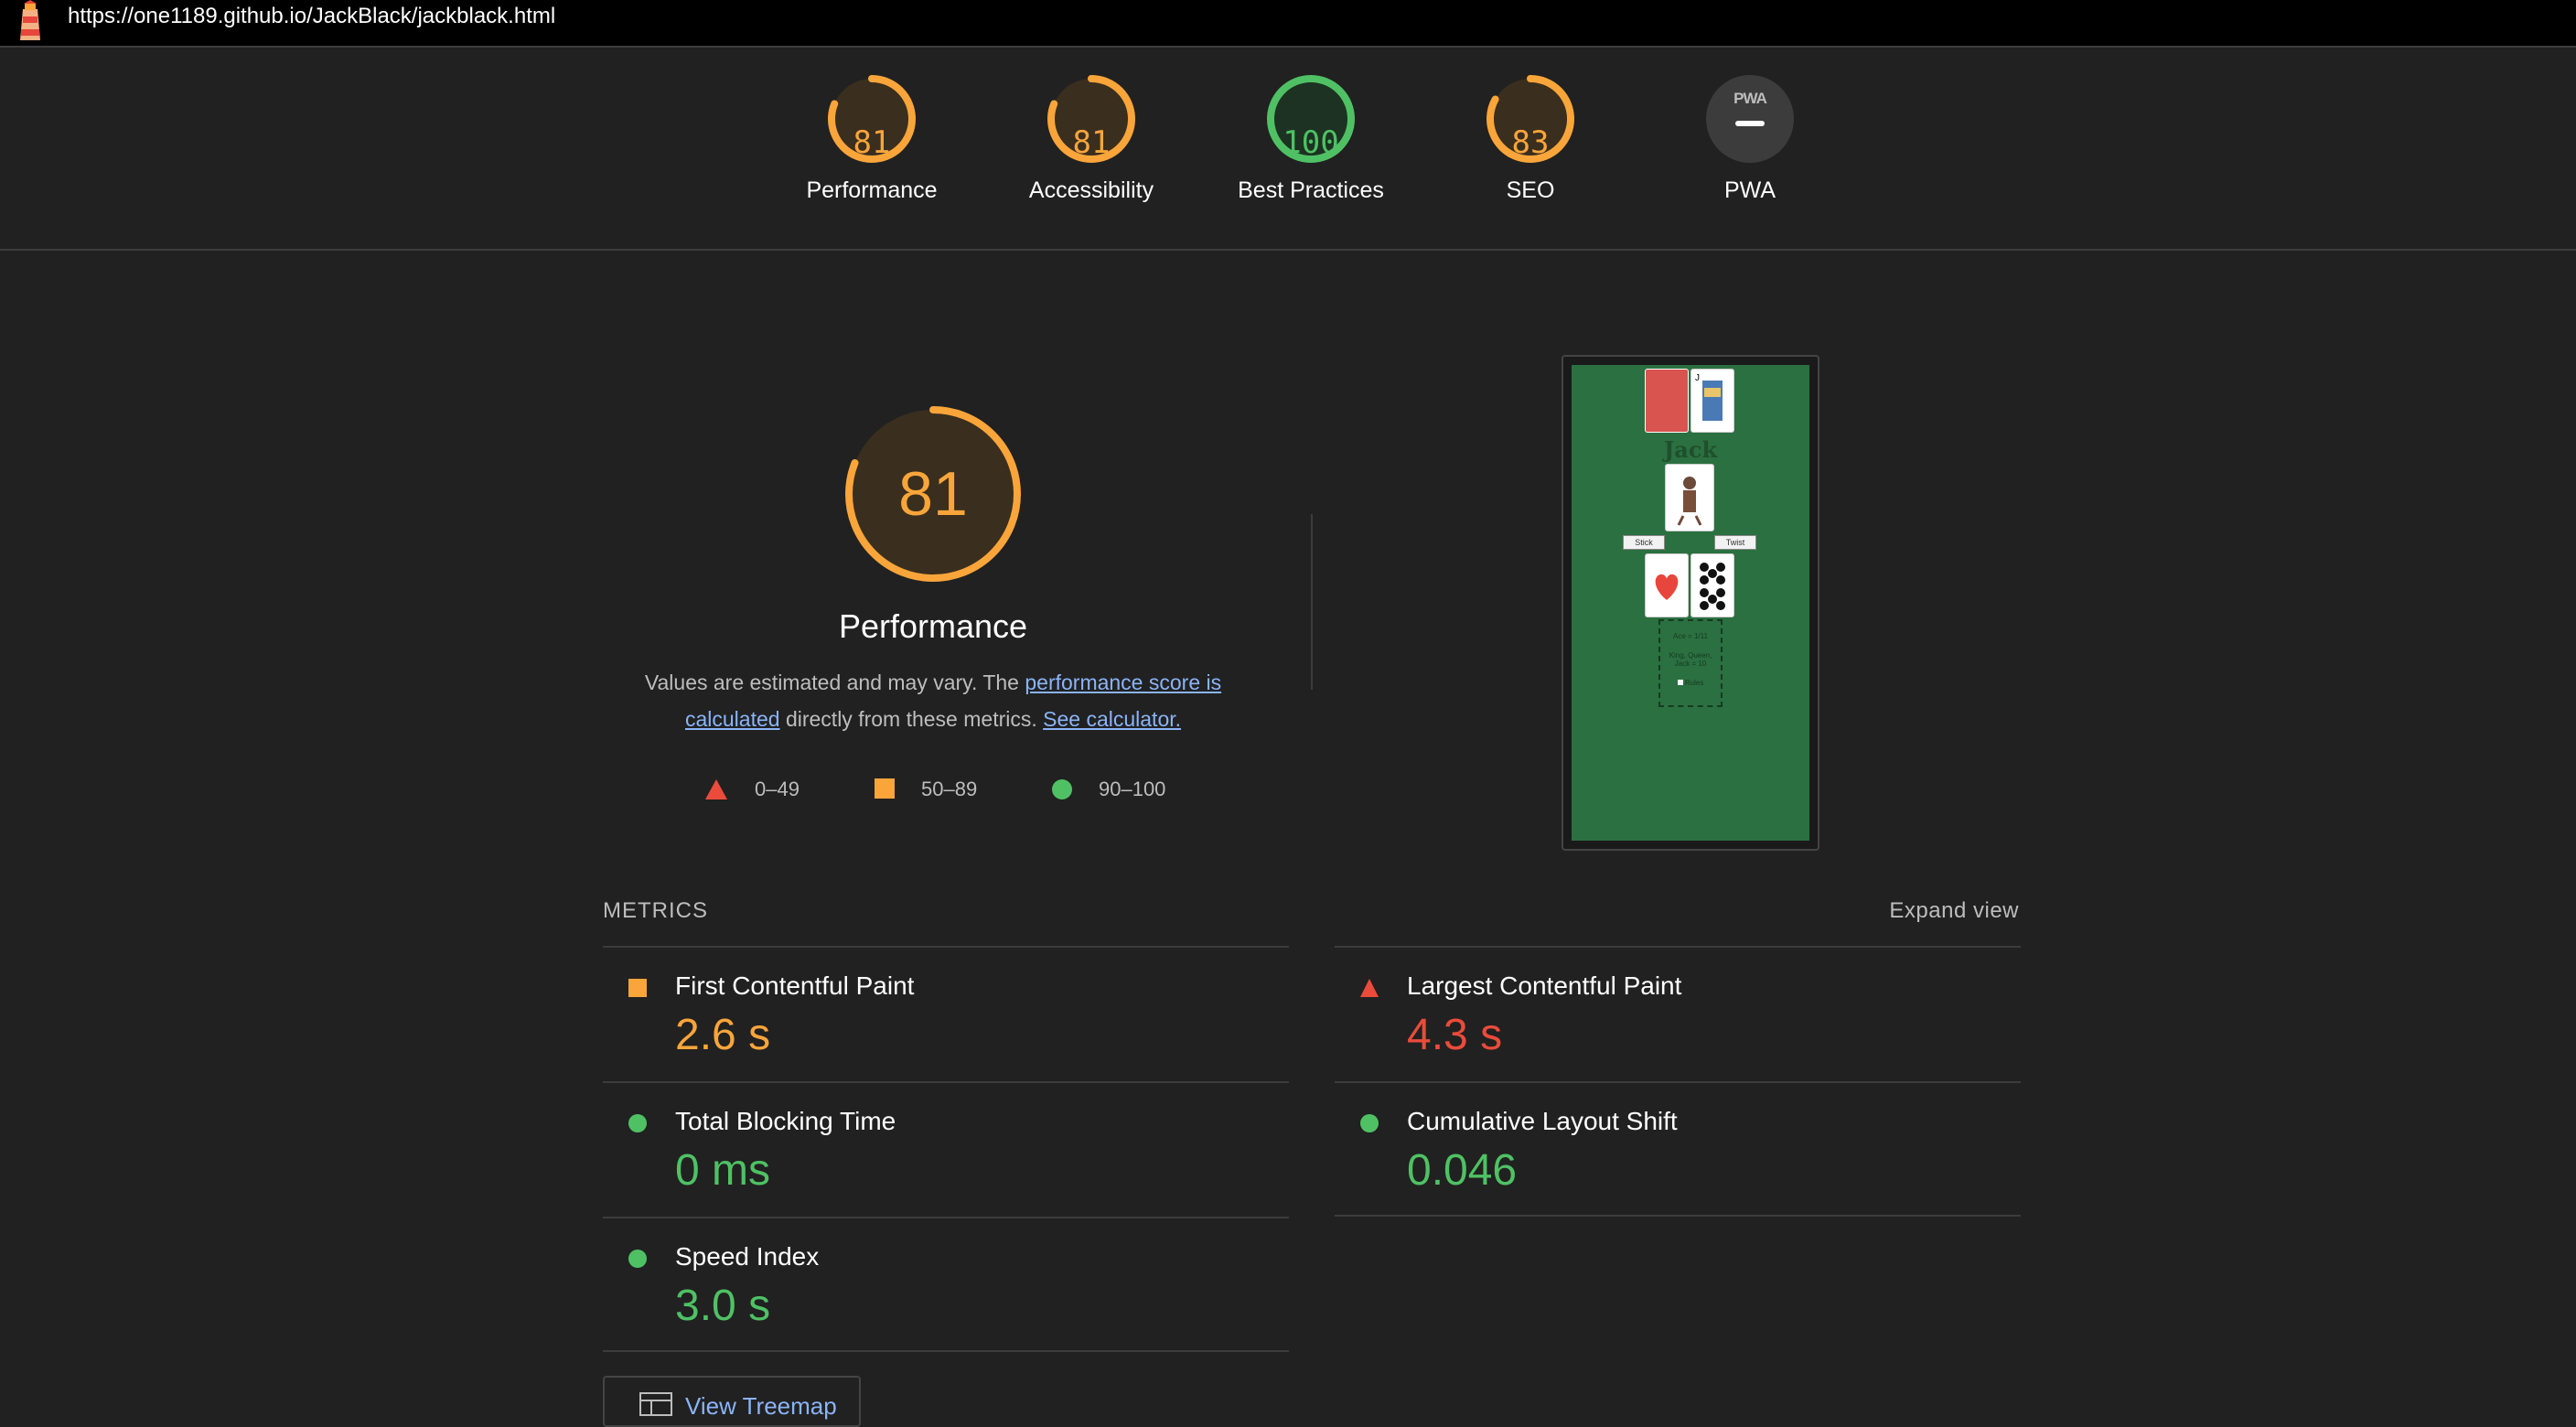 The width and height of the screenshot is (2576, 1427). Describe the element at coordinates (1694, 683) in the screenshot. I see `checkbox-label: Rules` at that location.